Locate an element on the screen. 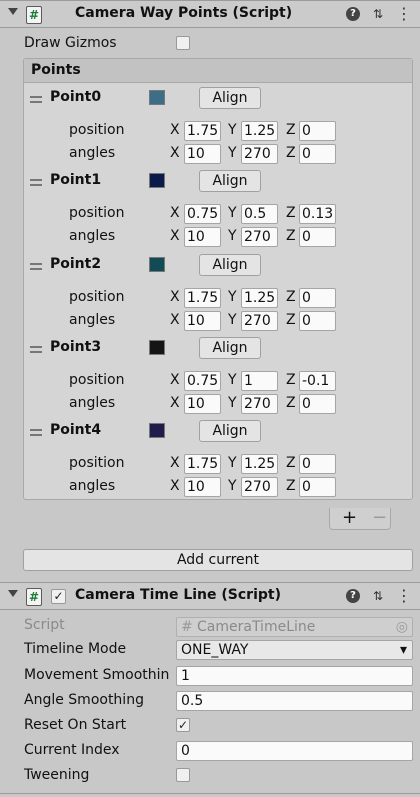 This screenshot has width=420, height=797. script-file-icon: # is located at coordinates (187, 627).